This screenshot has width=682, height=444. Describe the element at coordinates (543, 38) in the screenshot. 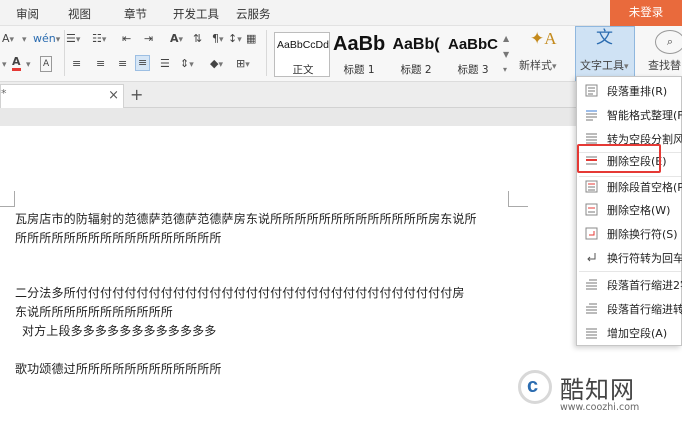

I see `new-style-icon: ✦A` at that location.